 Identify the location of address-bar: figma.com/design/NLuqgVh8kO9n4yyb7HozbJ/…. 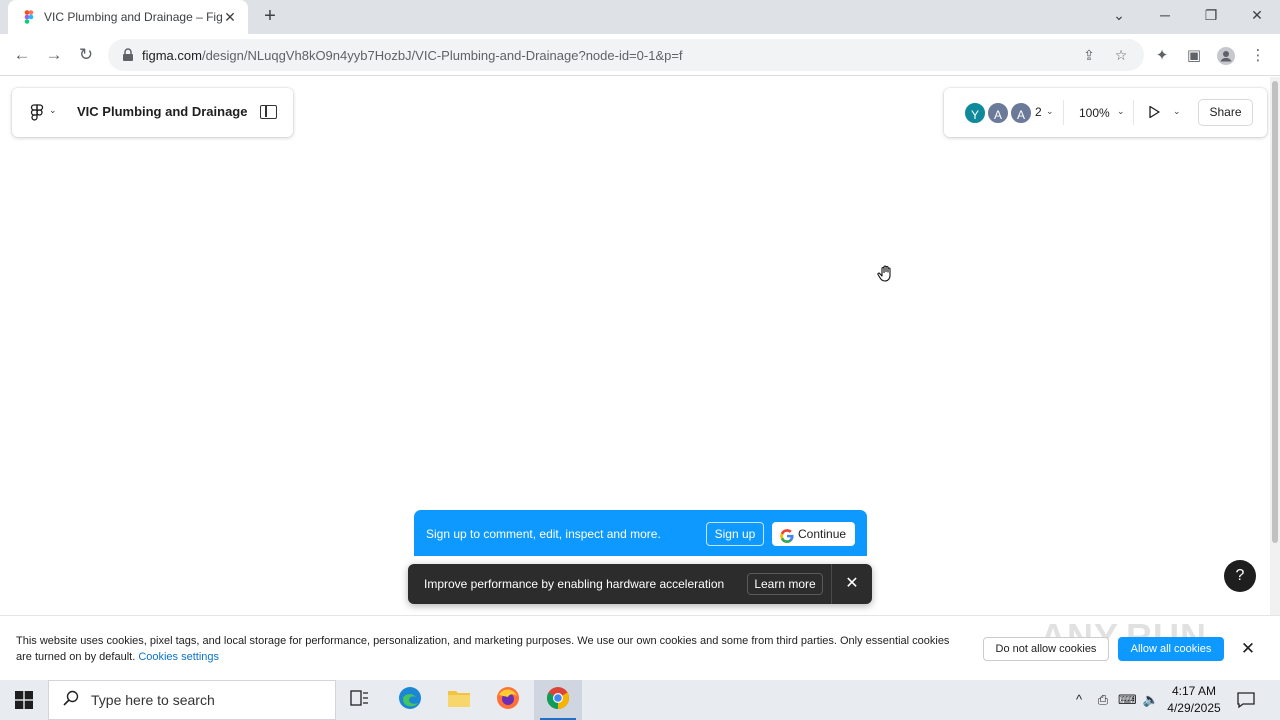
(626, 55).